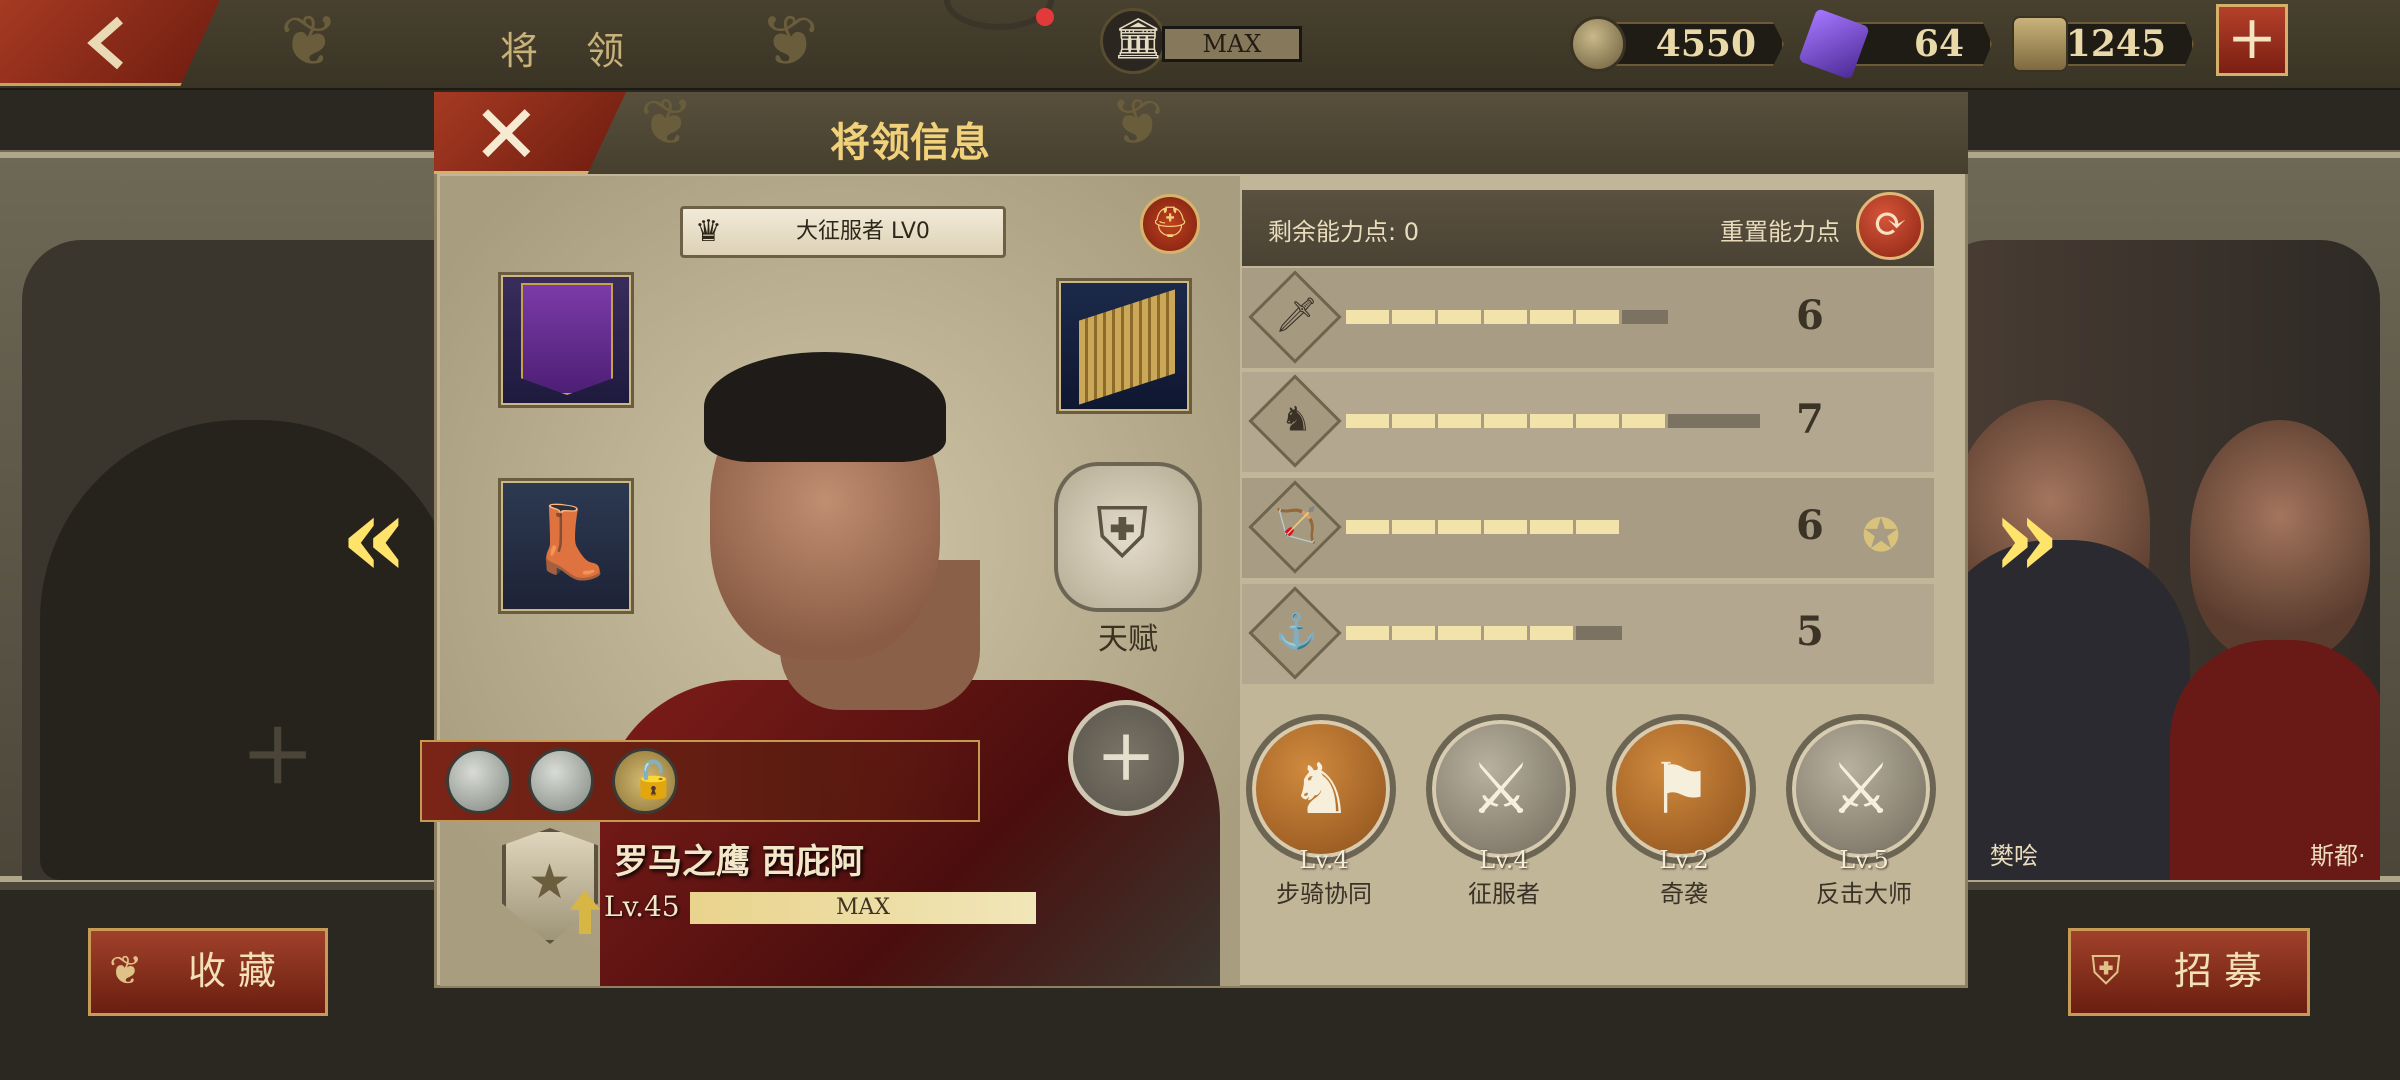  I want to click on scroll-icon, so click(1127, 347).